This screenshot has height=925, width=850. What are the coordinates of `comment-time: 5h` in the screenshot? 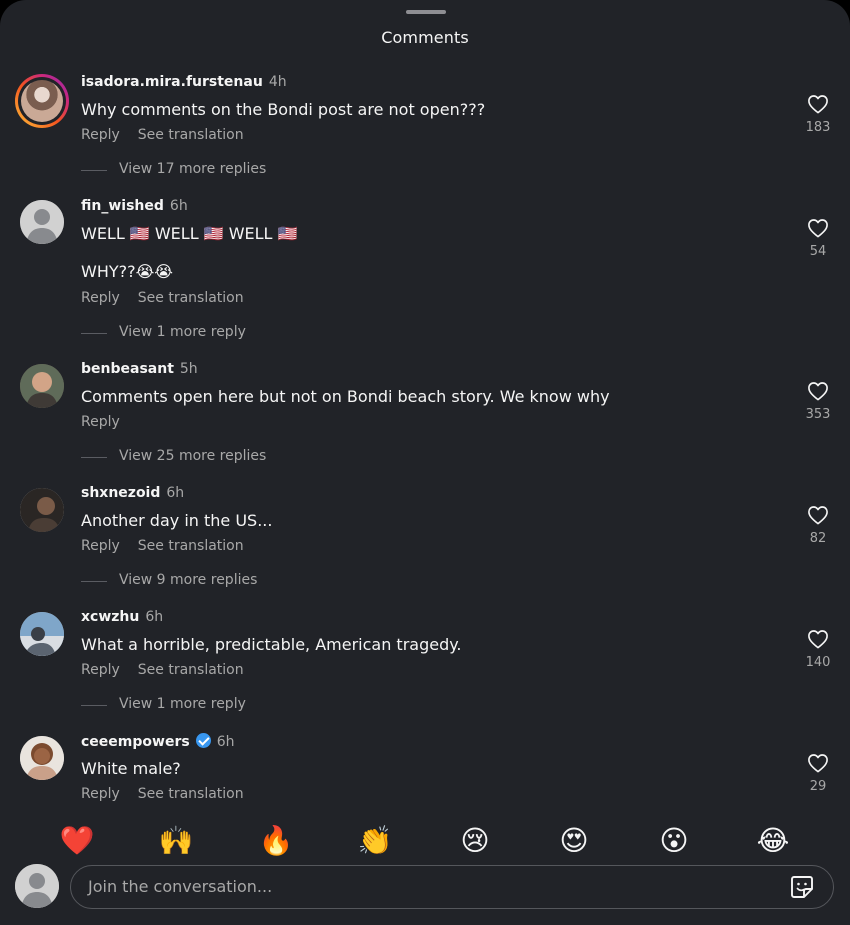 It's located at (188, 369).